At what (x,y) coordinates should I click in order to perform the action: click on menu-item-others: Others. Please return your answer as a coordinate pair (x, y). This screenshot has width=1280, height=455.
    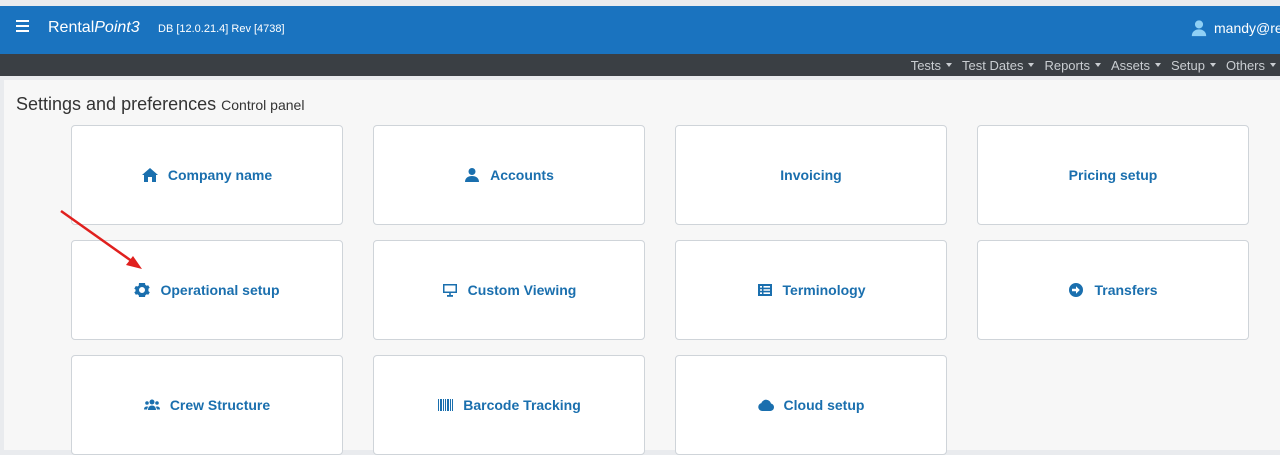
    Looking at the image, I should click on (1251, 65).